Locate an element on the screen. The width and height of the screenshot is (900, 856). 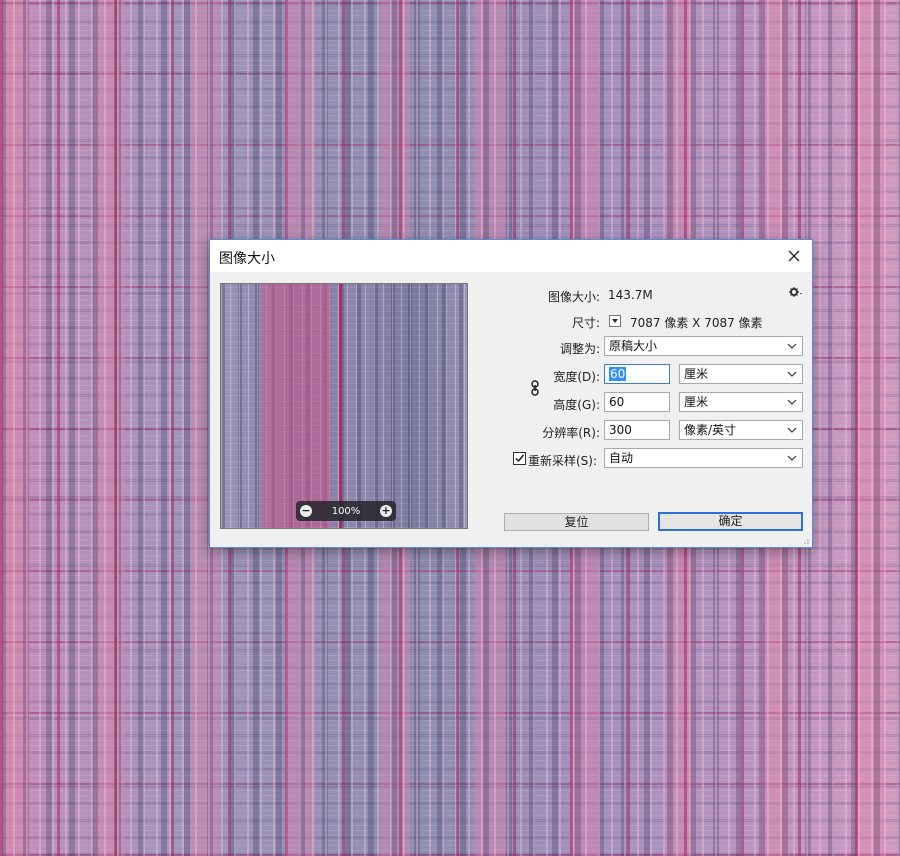
checkmark-icon is located at coordinates (520, 458).